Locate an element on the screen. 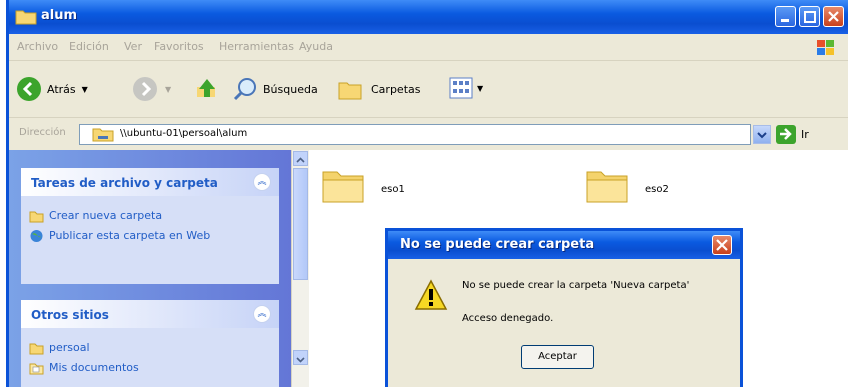  forward-button: ▼ is located at coordinates (151, 89).